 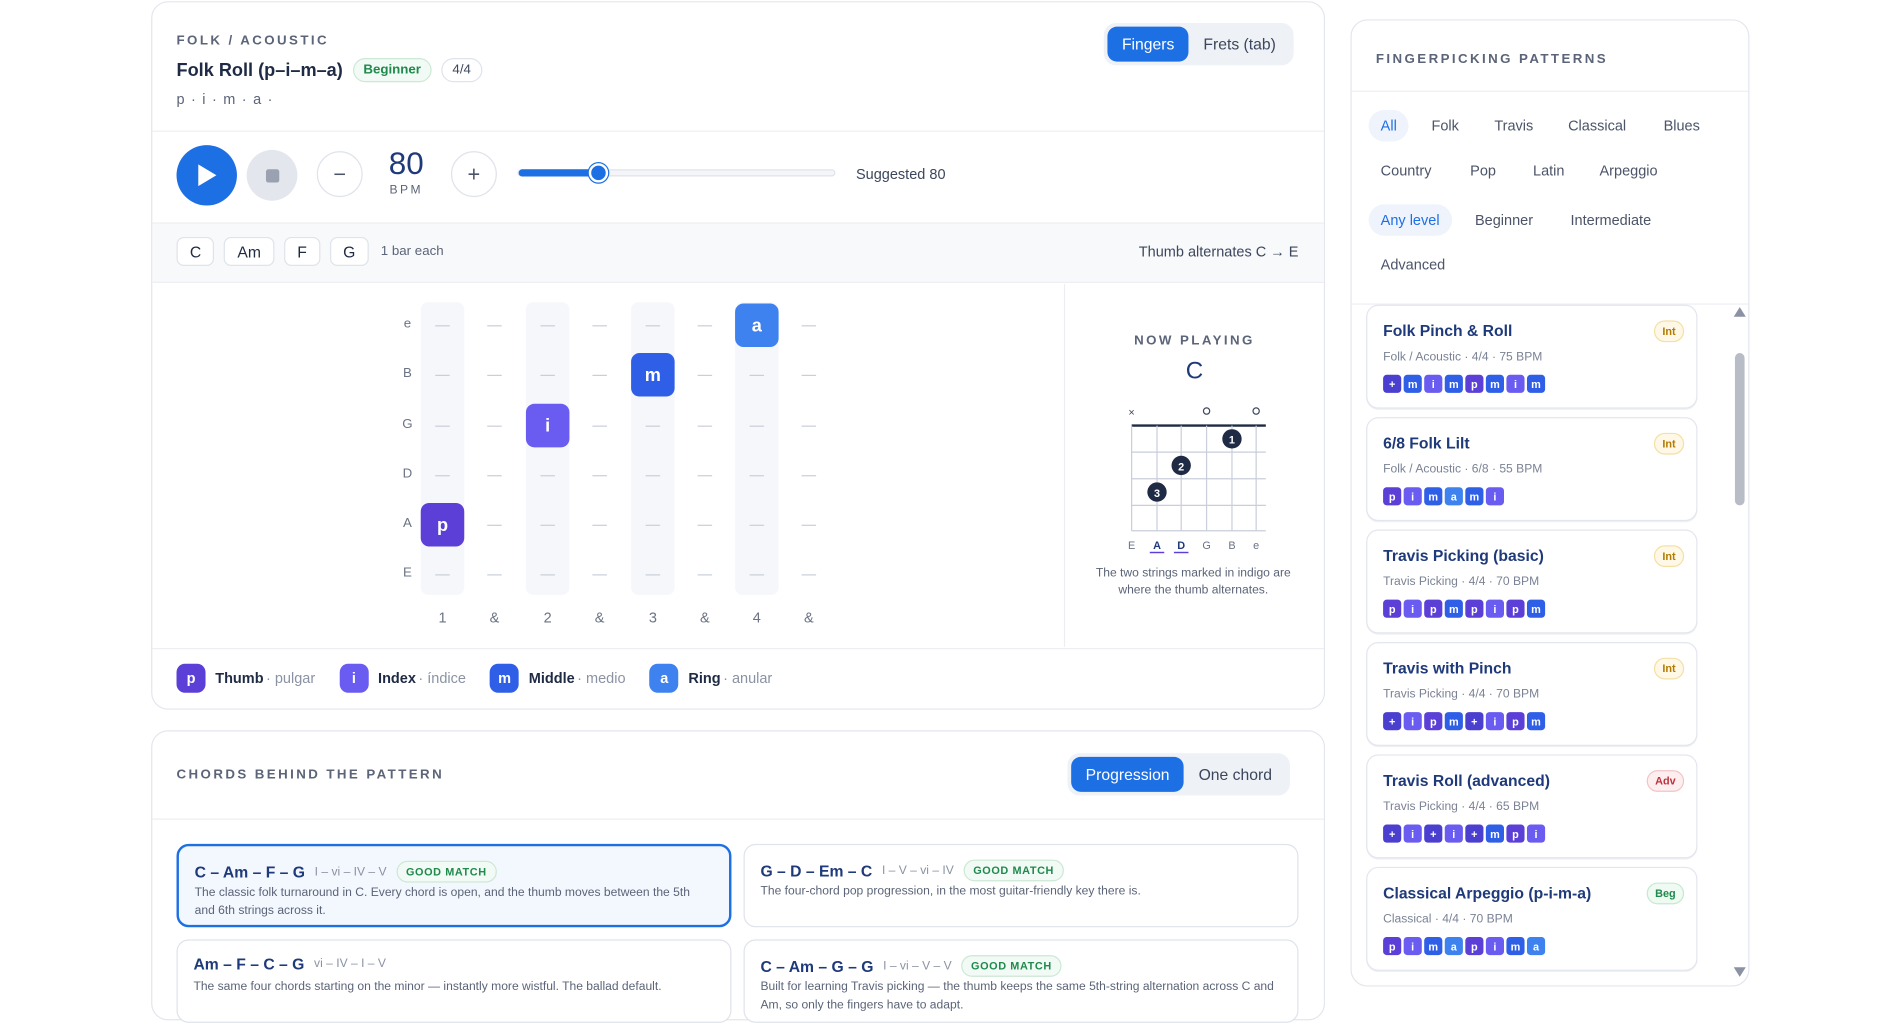 What do you see at coordinates (350, 872) in the screenshot?
I see `progression-roman: I – vi – IV – V` at bounding box center [350, 872].